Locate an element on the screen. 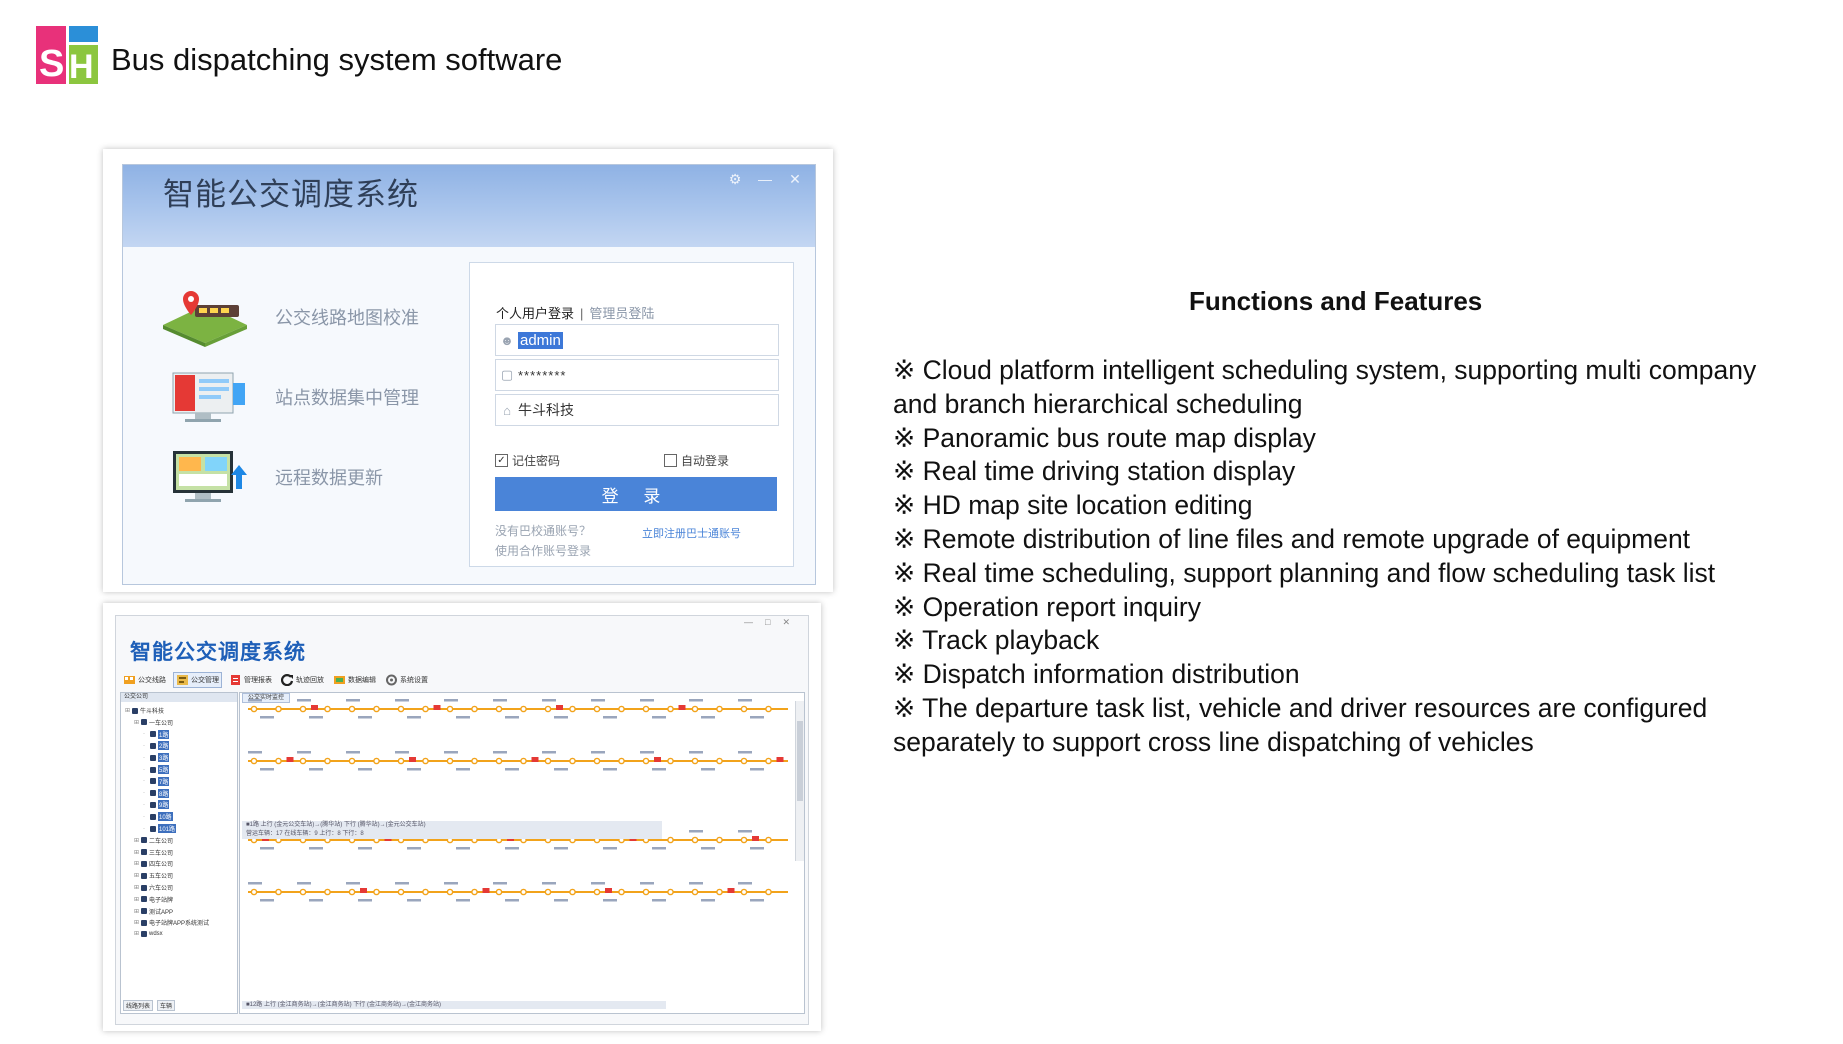  minimize-icon: — is located at coordinates (765, 179).